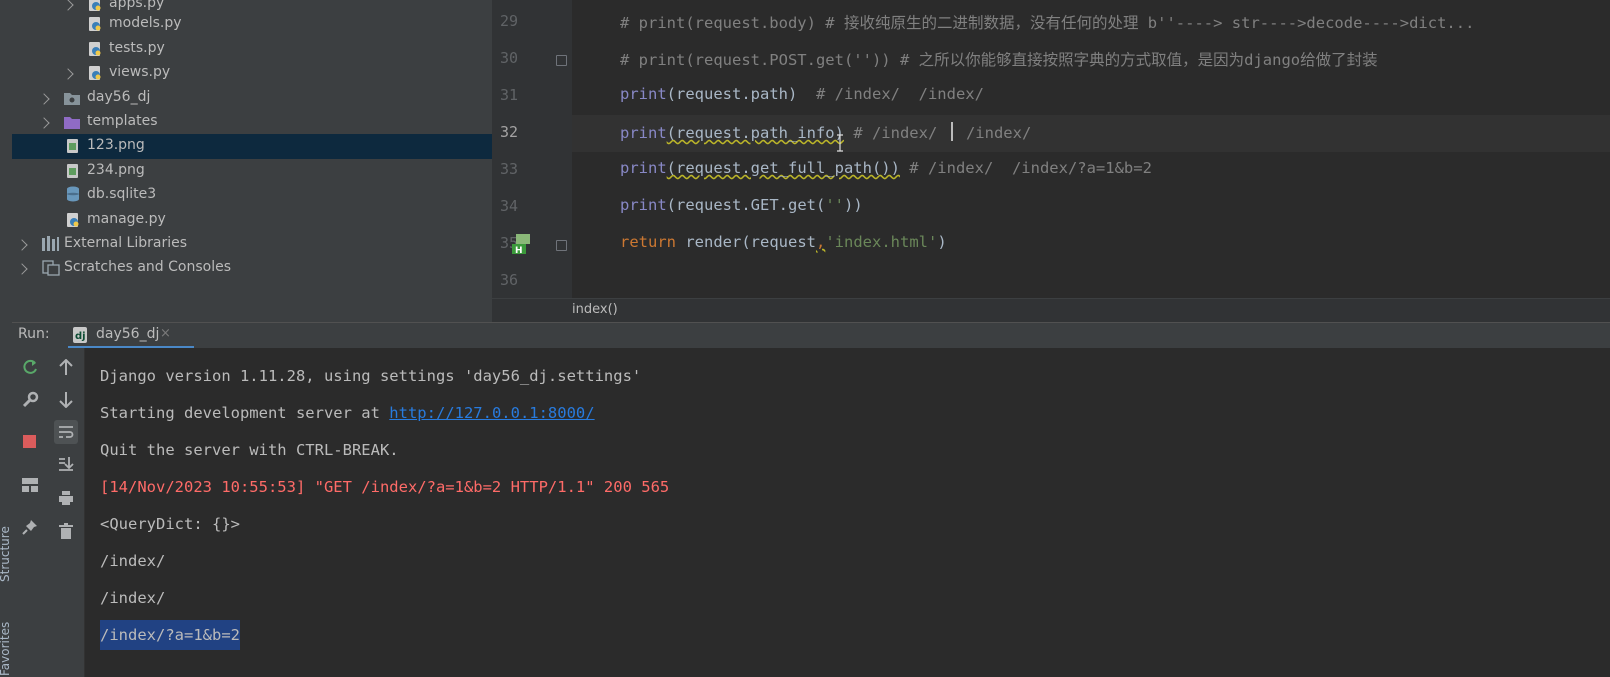 This screenshot has width=1610, height=677. Describe the element at coordinates (249, 450) in the screenshot. I see `console-line-quit: Quit the server with CTRL-BREAK.` at that location.